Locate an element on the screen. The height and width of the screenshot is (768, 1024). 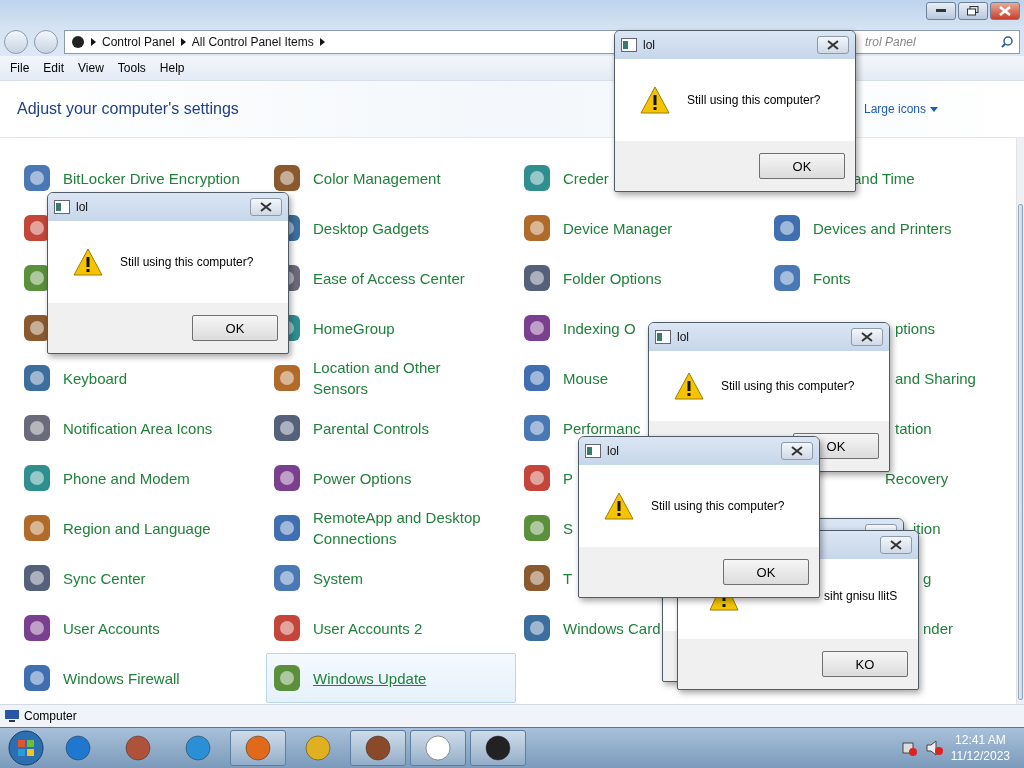
minimize-button is located at coordinates (941, 11).